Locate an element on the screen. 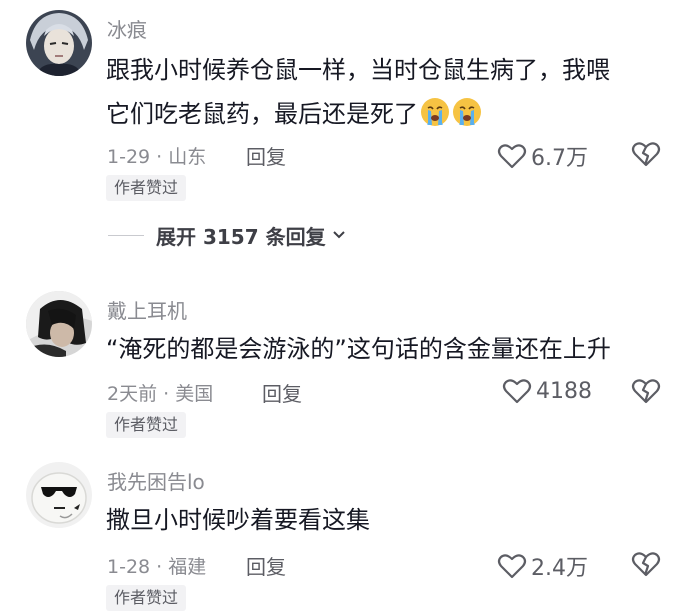 The width and height of the screenshot is (690, 613). comment-meta: 1-29 · 山东 is located at coordinates (156, 155).